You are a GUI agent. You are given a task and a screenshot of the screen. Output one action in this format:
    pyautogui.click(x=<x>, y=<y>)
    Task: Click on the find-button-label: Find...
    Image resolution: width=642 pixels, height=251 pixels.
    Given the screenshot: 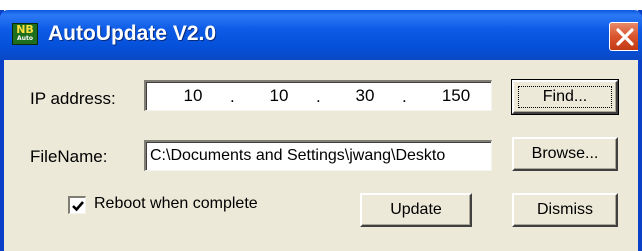 What is the action you would take?
    pyautogui.click(x=565, y=96)
    